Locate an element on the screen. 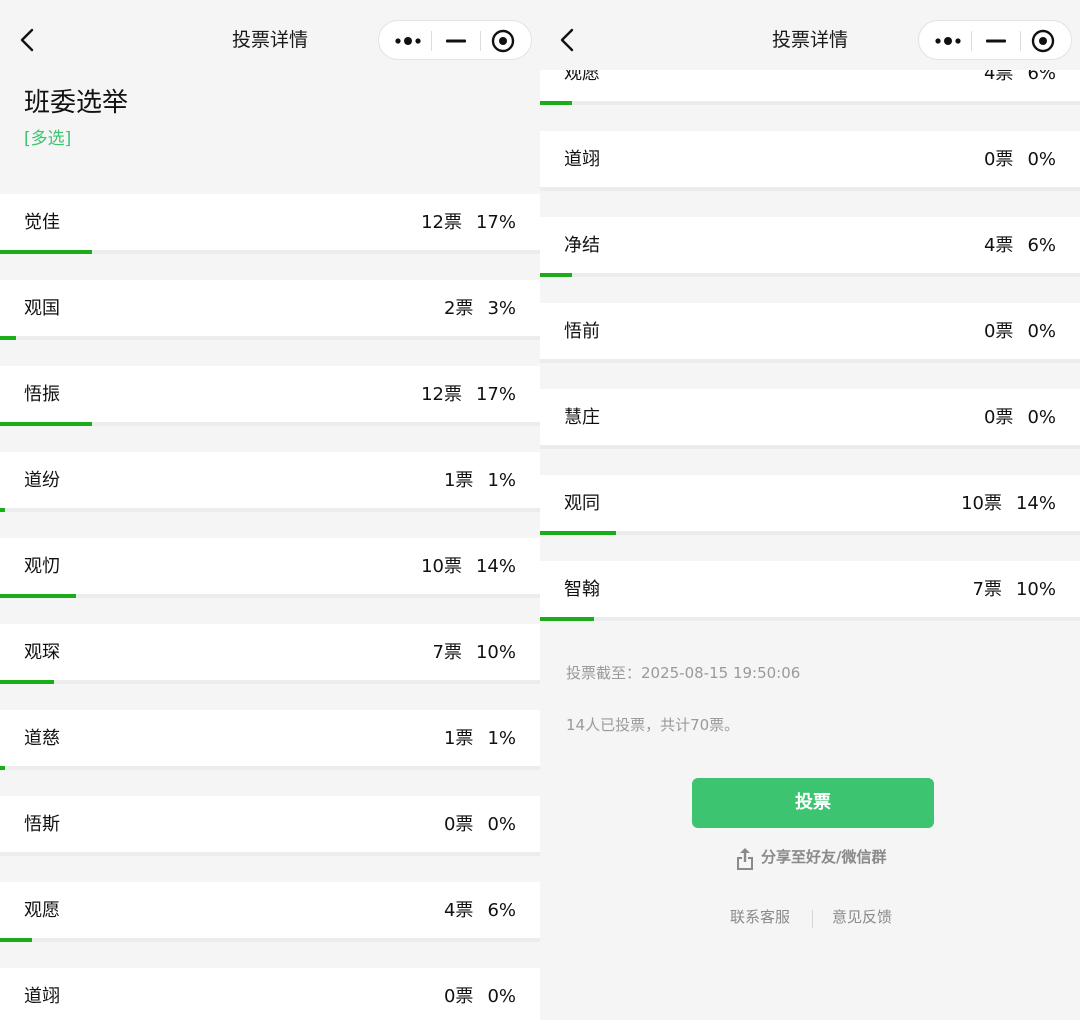 This screenshot has height=1020, width=1080. nav-bar: 投票详情 is located at coordinates (810, 35).